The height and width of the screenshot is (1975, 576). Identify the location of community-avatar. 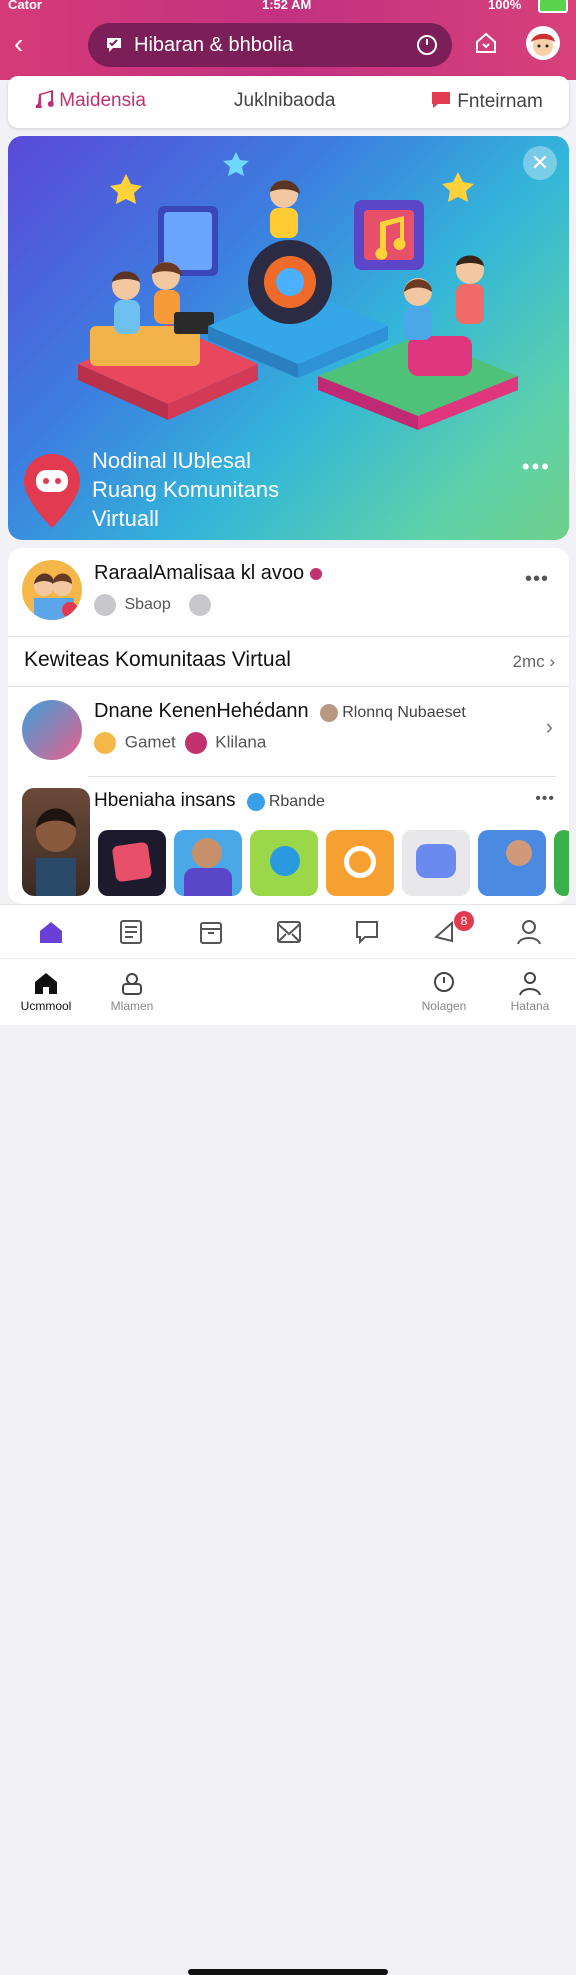
(52, 730).